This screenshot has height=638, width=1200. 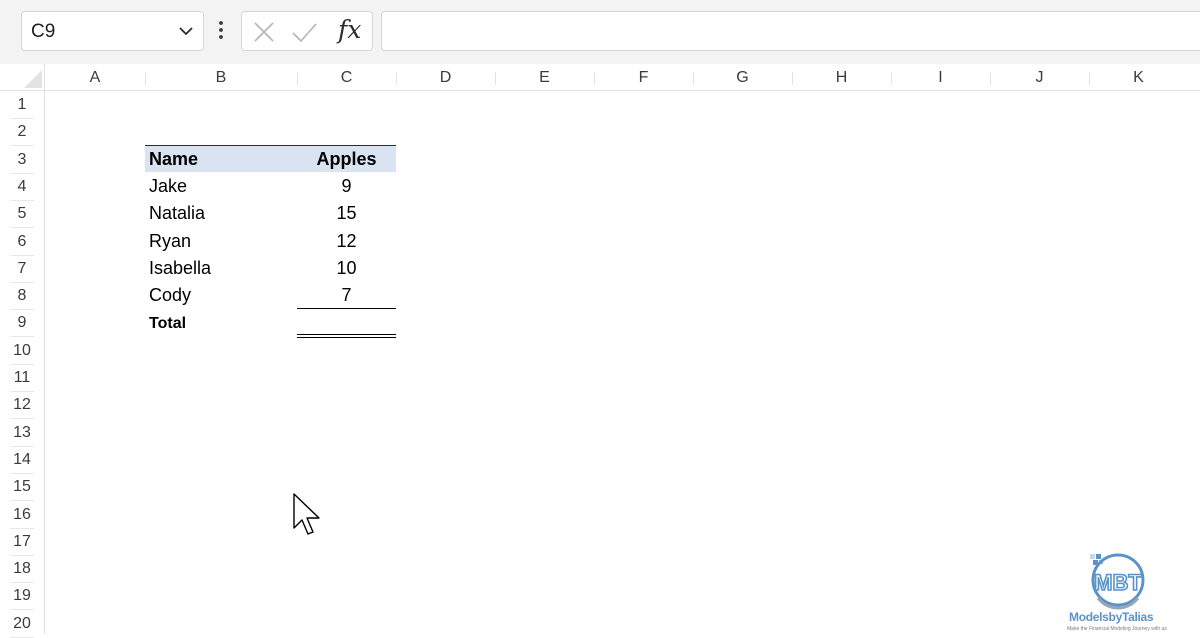 I want to click on cell-c9-double-border-bottom, so click(x=346, y=337).